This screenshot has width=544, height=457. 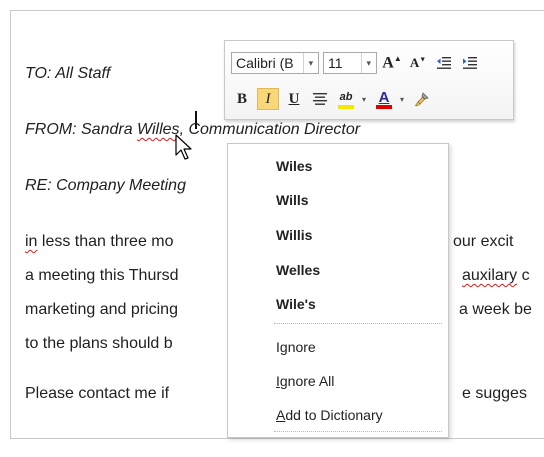 I want to click on highlight-dropdown-arrow: ▾, so click(x=364, y=99).